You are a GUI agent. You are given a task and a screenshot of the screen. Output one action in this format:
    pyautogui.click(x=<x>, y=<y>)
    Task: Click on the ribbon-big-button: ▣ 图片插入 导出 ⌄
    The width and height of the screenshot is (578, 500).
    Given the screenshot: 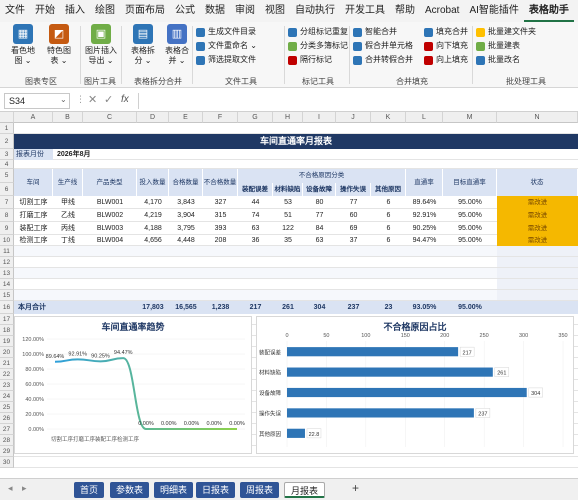 What is the action you would take?
    pyautogui.click(x=101, y=45)
    